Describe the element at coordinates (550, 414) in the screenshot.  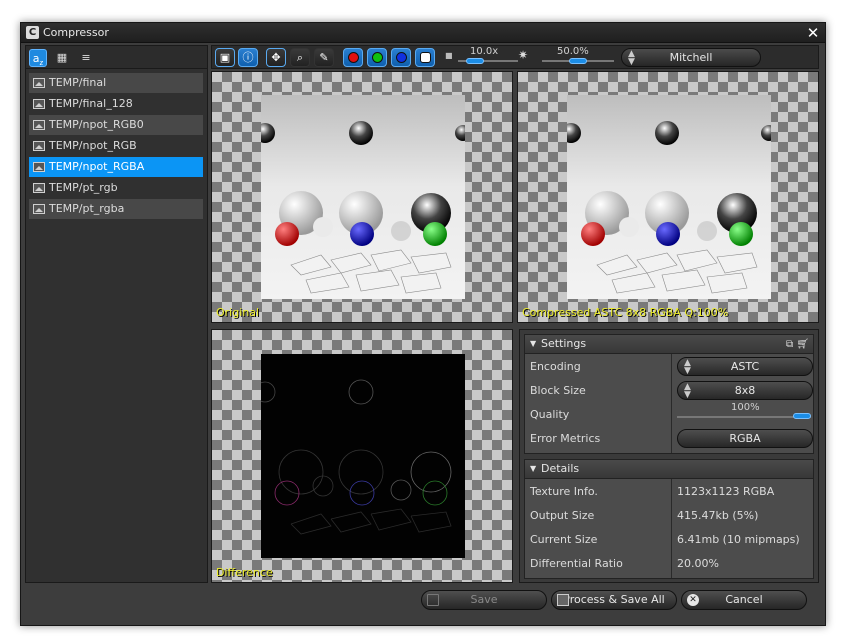
I see `quality-label: Quality` at that location.